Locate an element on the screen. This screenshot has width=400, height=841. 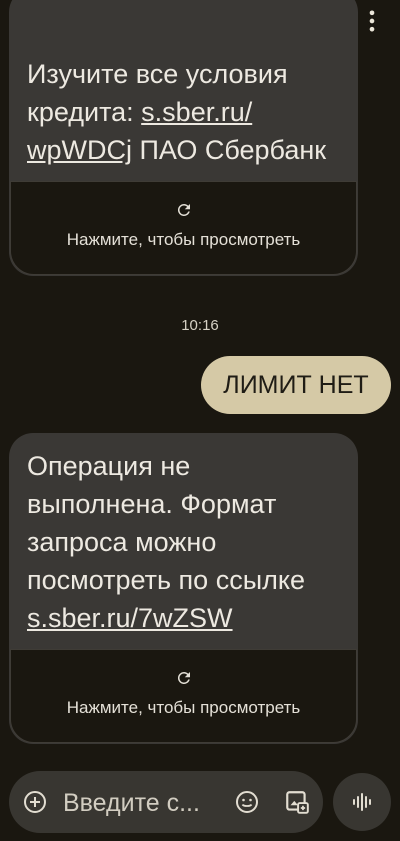
voice-message-button is located at coordinates (362, 802).